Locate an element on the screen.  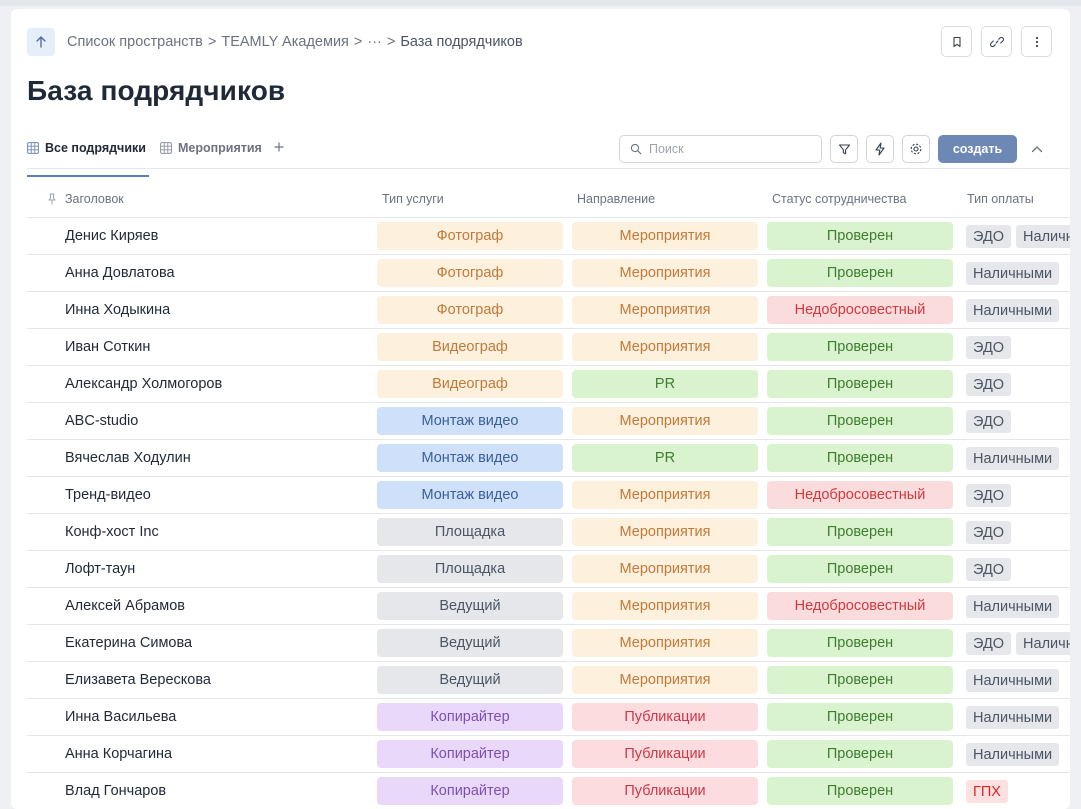
table-settings-button is located at coordinates (916, 149).